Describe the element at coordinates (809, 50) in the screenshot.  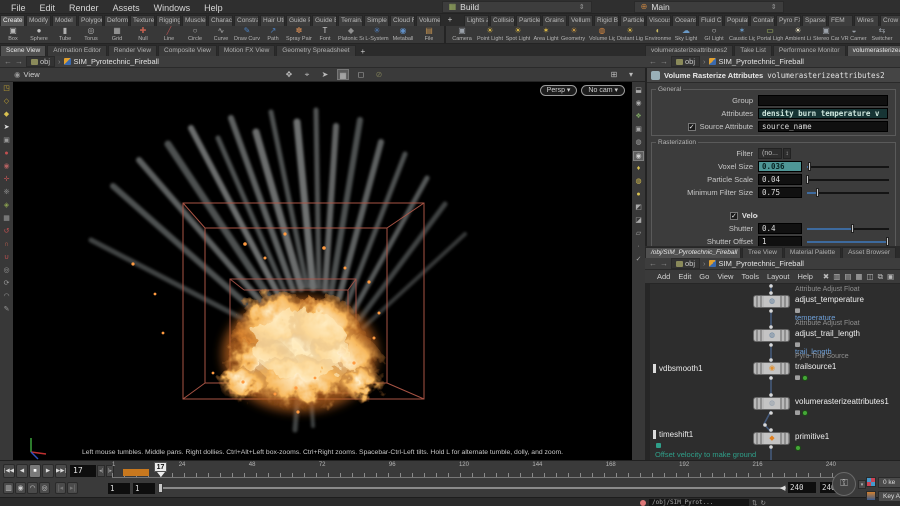
I see `pane-tab: Performance Monitor` at that location.